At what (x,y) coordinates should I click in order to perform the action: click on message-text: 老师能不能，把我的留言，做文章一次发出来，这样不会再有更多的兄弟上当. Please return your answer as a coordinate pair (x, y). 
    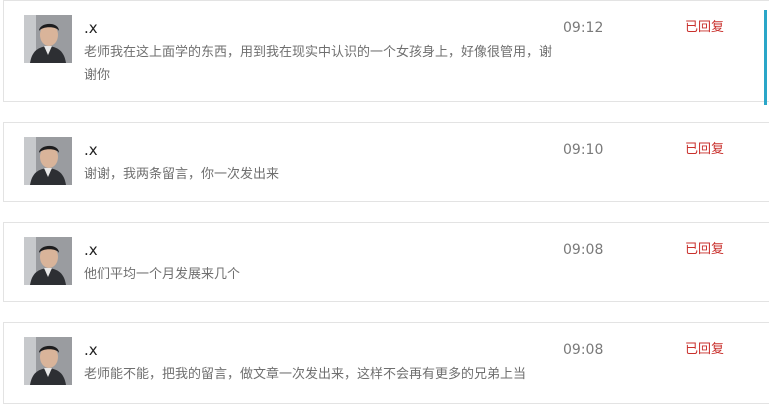
    Looking at the image, I should click on (305, 374).